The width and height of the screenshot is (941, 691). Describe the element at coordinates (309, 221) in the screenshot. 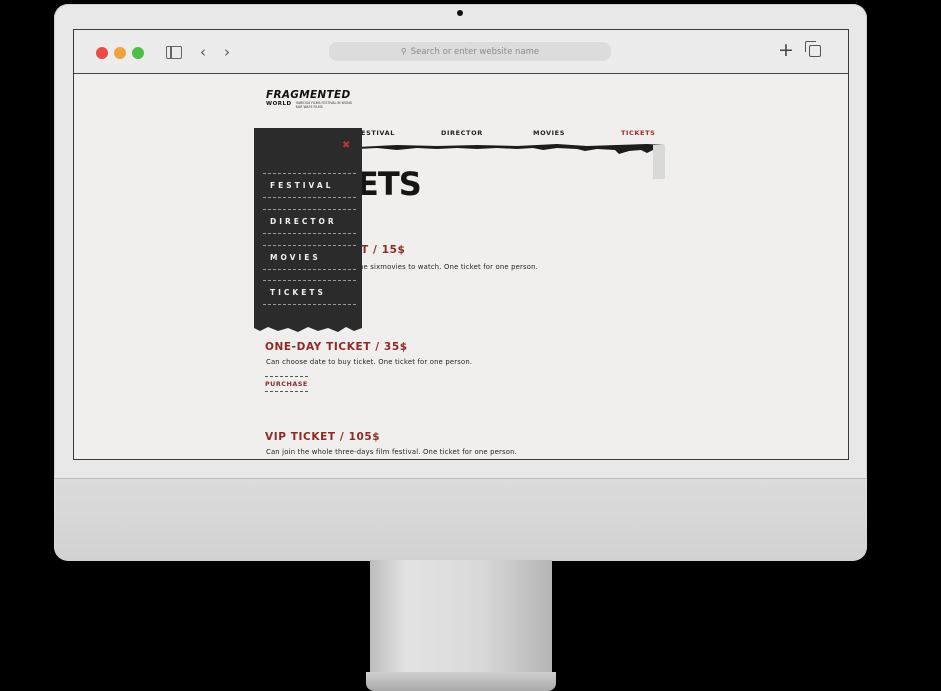

I see `menu-item-director: DIRECTOR` at that location.